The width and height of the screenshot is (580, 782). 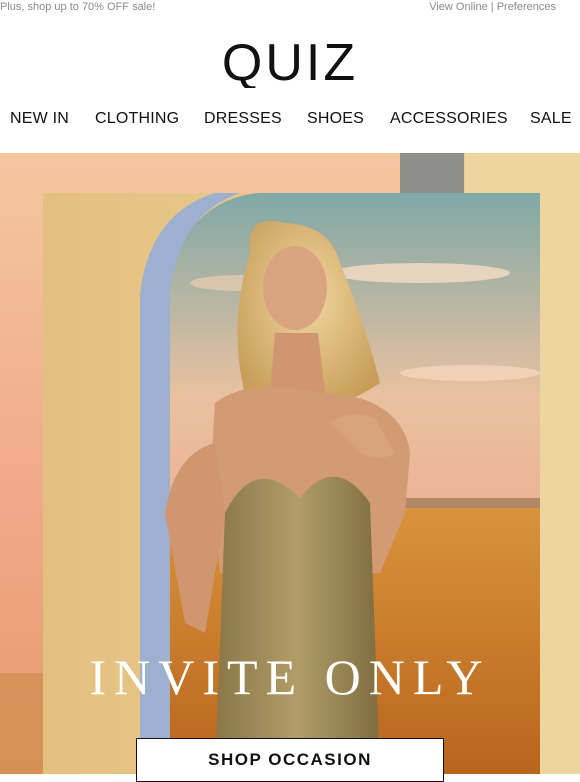 I want to click on promo-text: Plus, shop up to 70% OFF sale!, so click(x=78, y=7).